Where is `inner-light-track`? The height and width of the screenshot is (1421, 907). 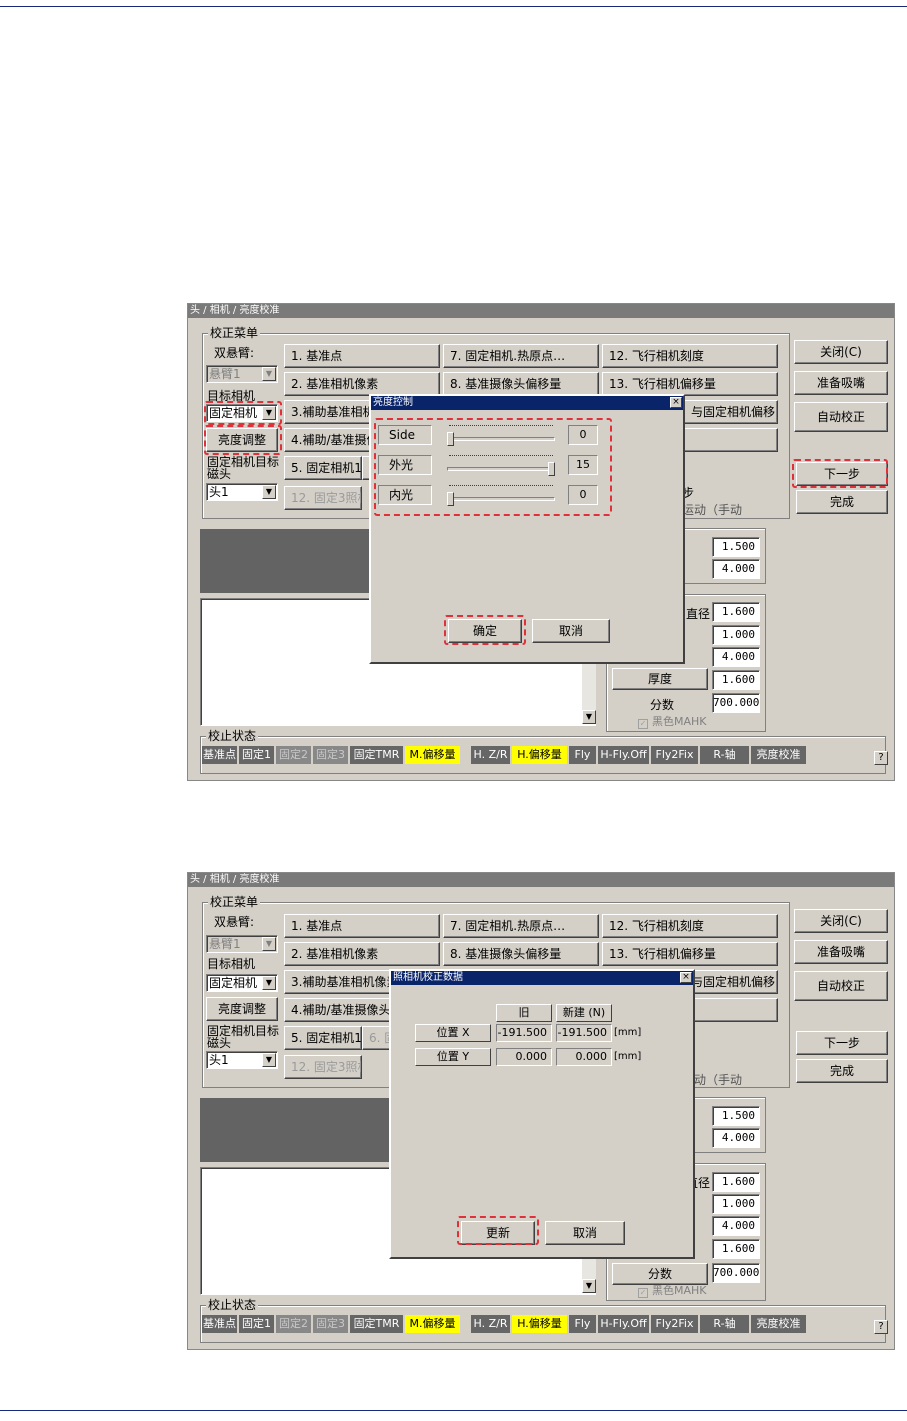
inner-light-track is located at coordinates (501, 499).